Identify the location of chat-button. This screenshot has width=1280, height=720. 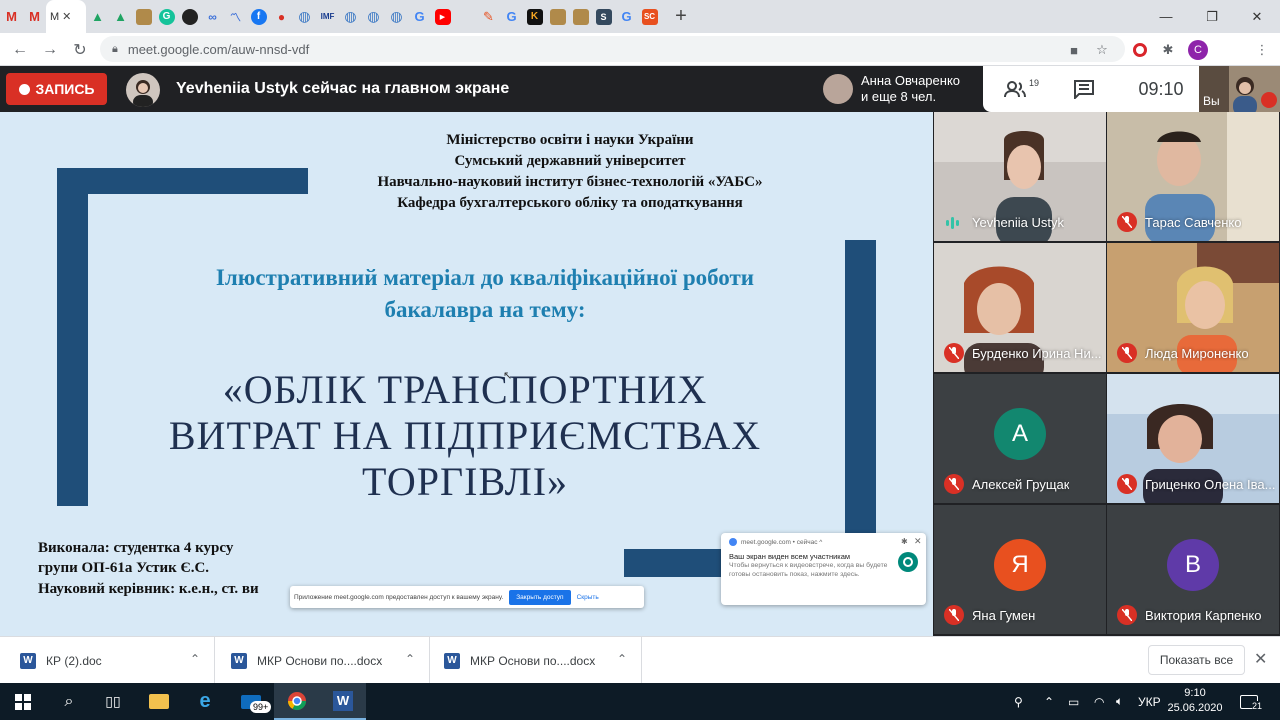
(1084, 89).